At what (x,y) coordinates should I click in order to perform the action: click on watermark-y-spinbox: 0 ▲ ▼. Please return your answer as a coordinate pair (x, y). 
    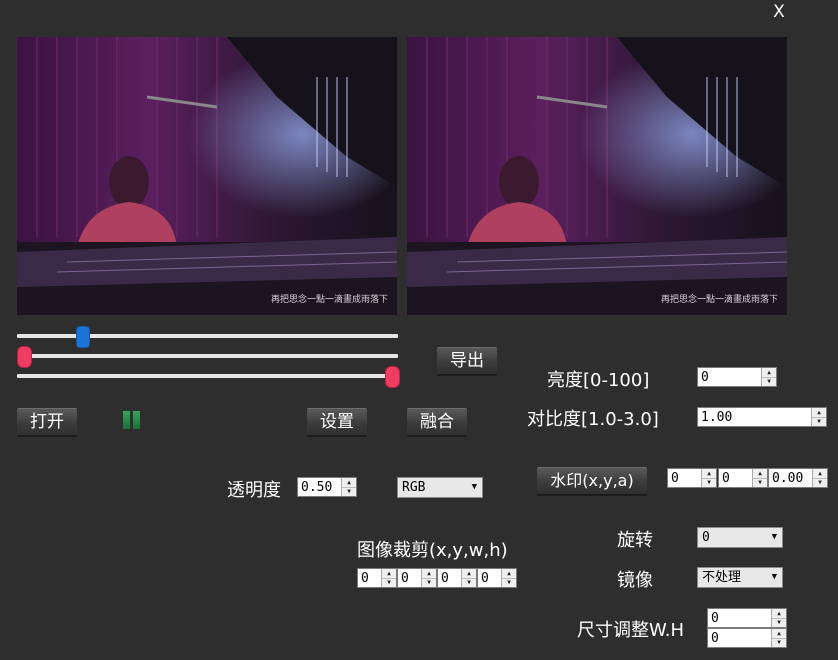
    Looking at the image, I should click on (743, 478).